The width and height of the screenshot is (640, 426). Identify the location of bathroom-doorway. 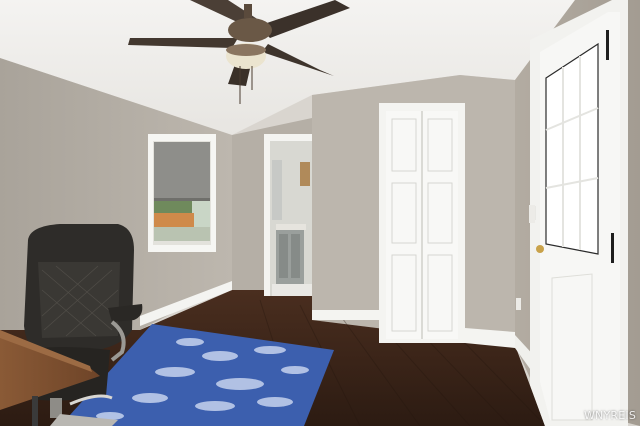
(288, 215).